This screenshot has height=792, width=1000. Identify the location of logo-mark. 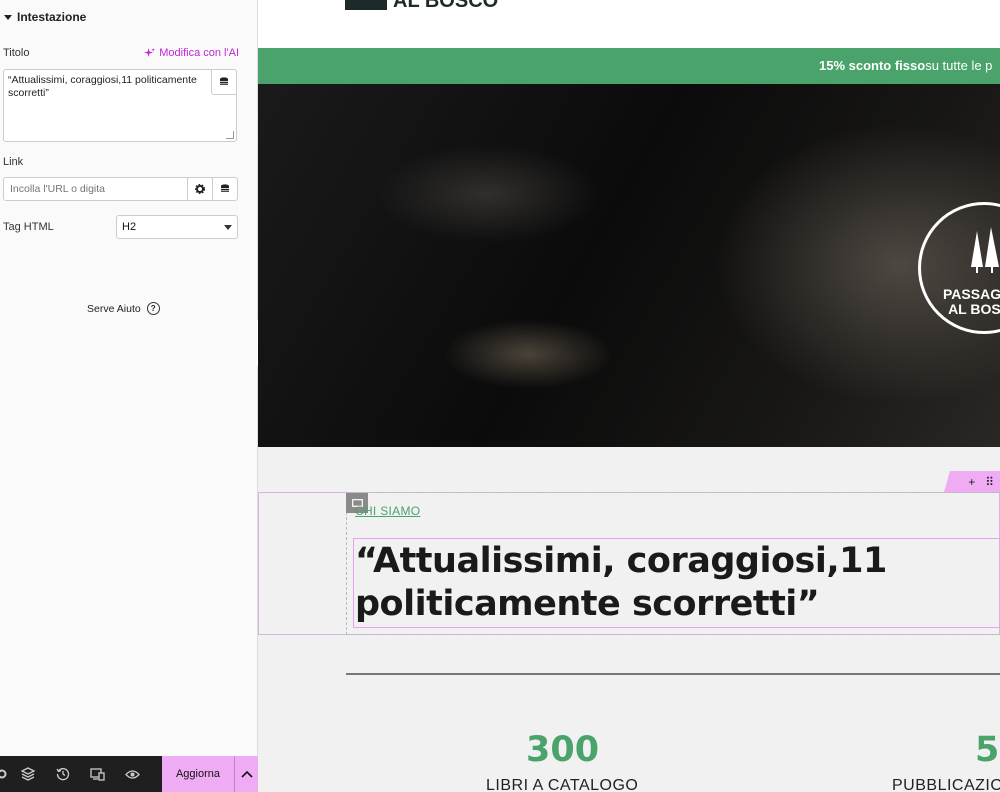
(366, 5).